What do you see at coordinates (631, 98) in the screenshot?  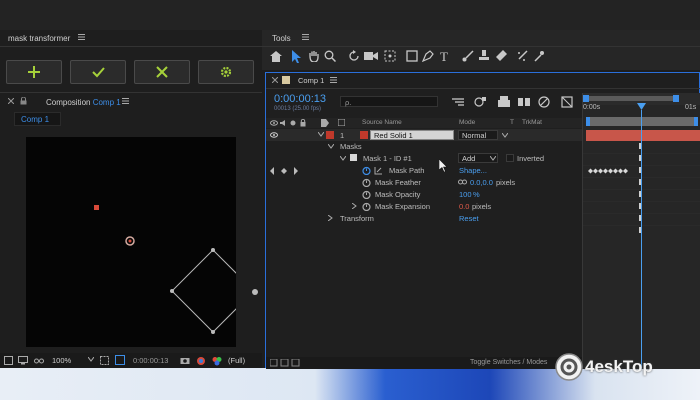 I see `navigator-bar` at bounding box center [631, 98].